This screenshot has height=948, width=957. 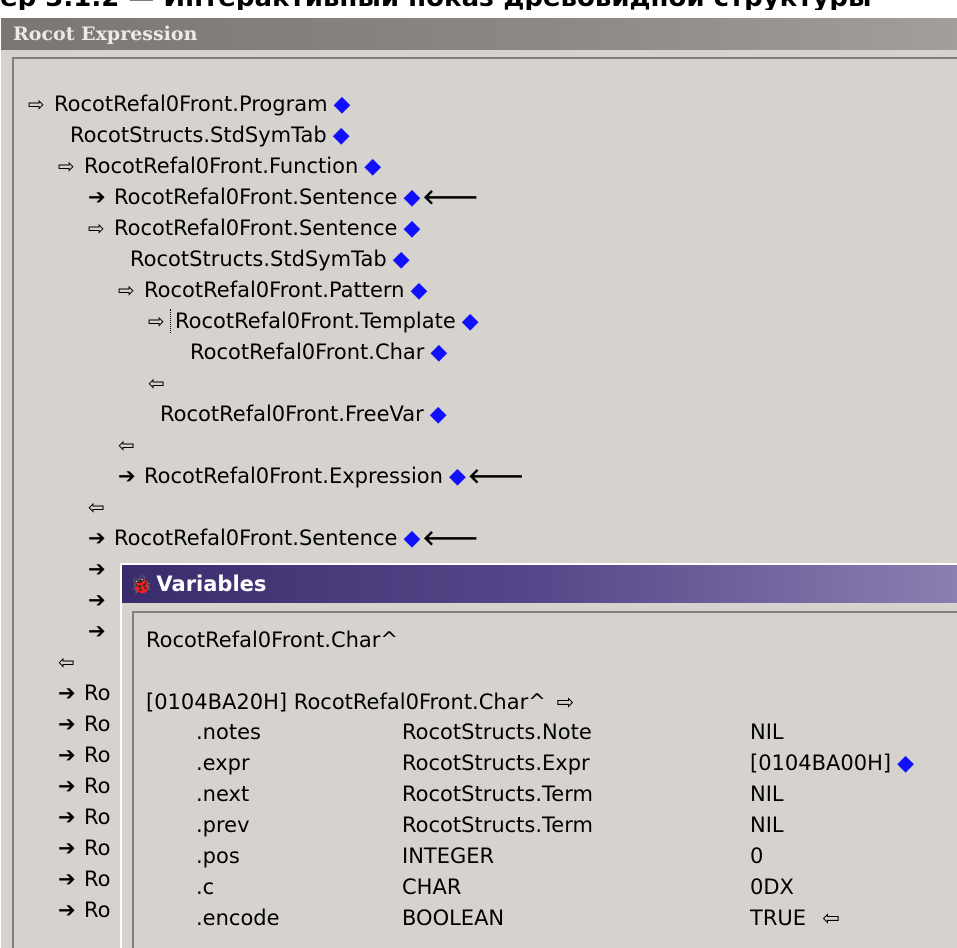 I want to click on tree-row: ➔ RocotRefal0Front.Expression ◆🡐, so click(x=321, y=476).